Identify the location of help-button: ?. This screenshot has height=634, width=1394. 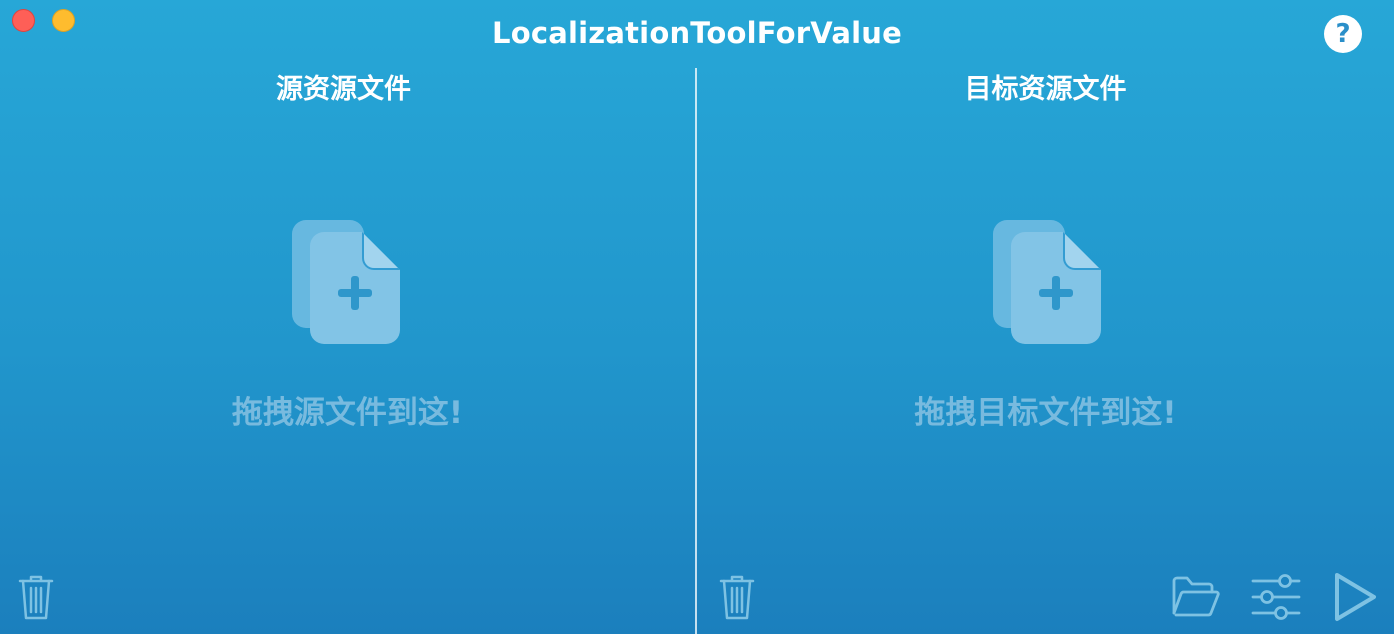
(1343, 34).